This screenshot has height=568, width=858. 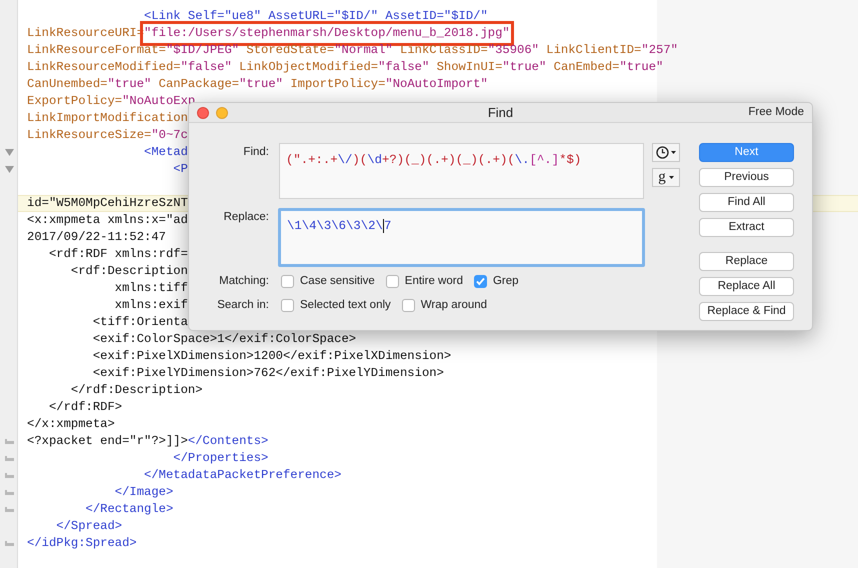 I want to click on dialog-button: Previous, so click(x=746, y=177).